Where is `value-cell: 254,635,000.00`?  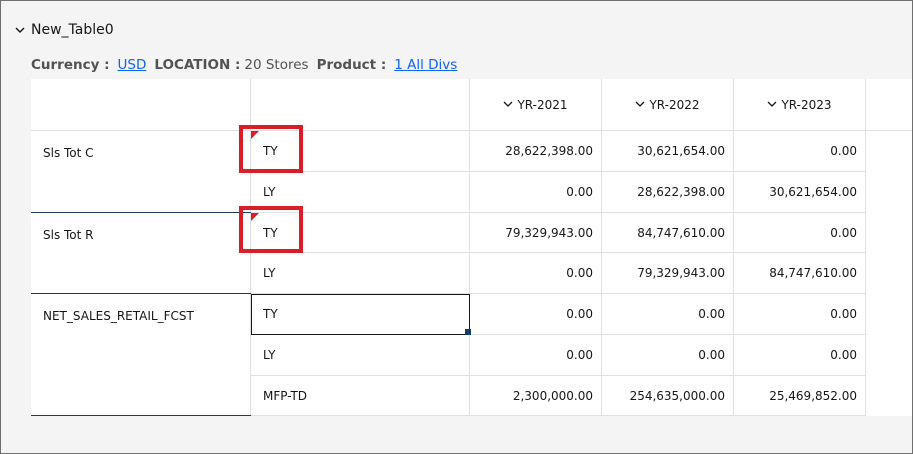
value-cell: 254,635,000.00 is located at coordinates (668, 396).